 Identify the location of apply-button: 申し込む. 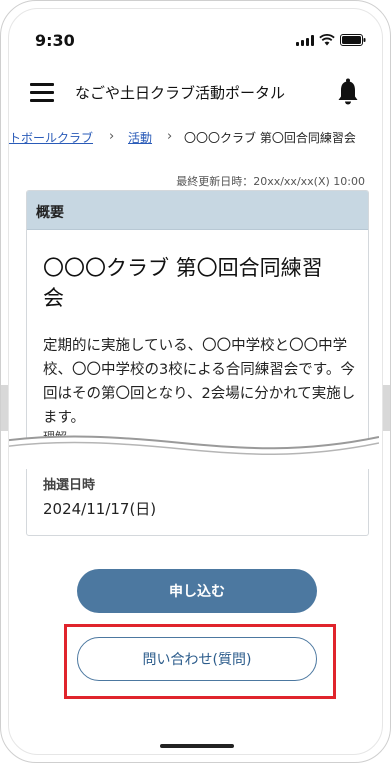
(197, 591).